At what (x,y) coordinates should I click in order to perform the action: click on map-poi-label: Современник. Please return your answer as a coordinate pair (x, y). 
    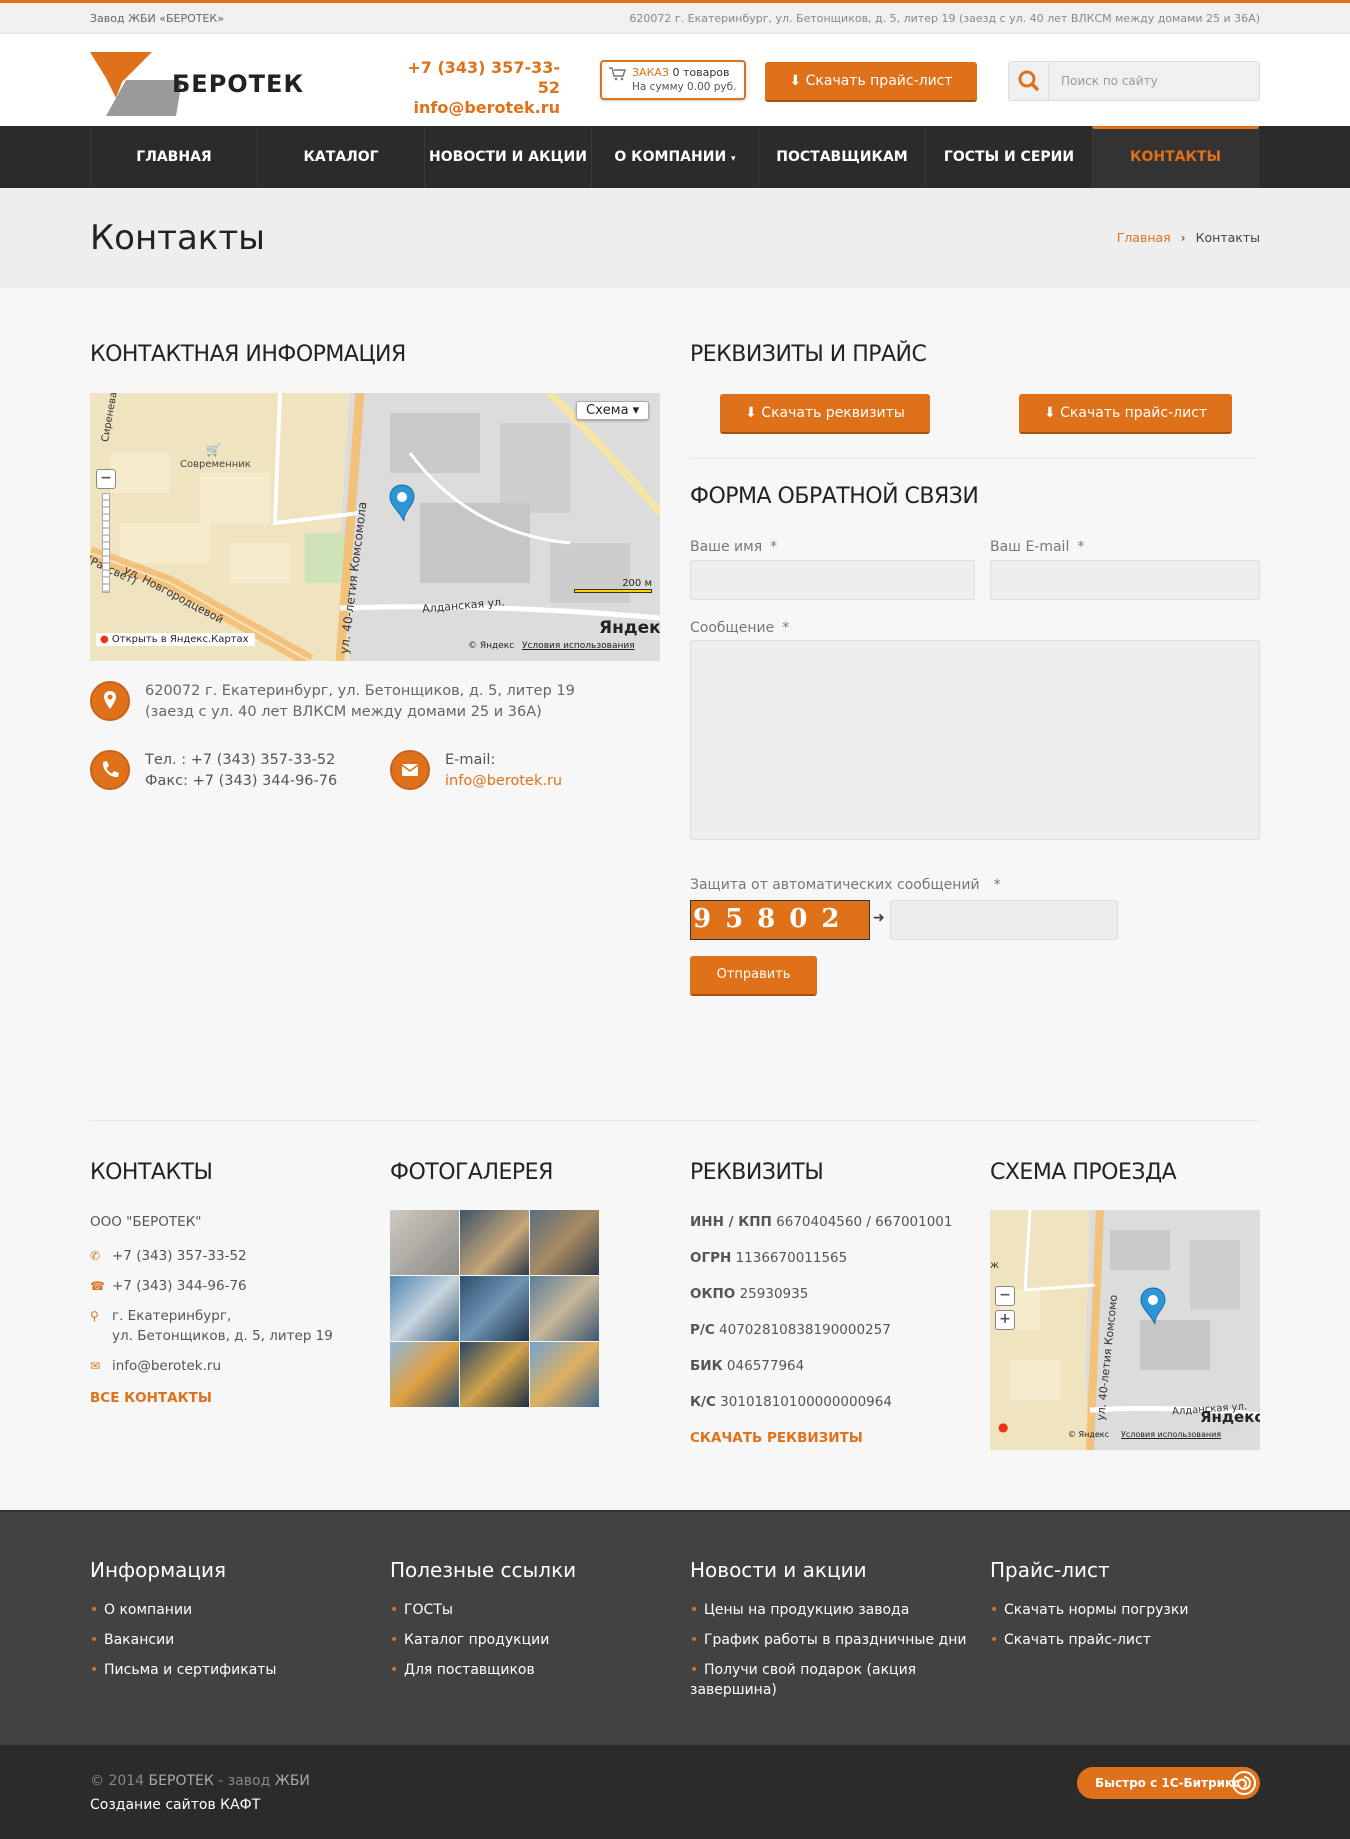
    Looking at the image, I should click on (215, 464).